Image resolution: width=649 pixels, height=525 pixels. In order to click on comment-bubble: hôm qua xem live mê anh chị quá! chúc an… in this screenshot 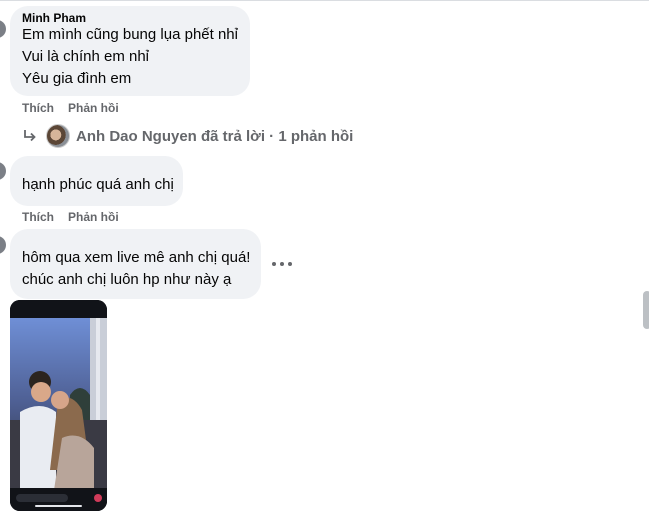, I will do `click(135, 264)`.